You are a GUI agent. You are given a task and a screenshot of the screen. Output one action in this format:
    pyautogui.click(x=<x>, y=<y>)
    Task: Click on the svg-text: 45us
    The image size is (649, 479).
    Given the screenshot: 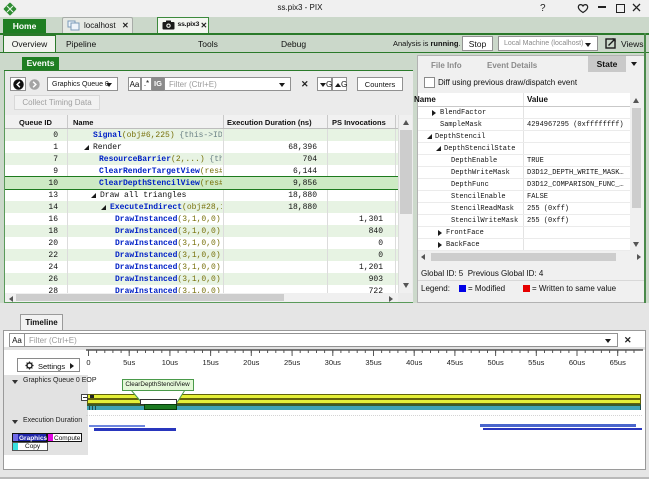 What is the action you would take?
    pyautogui.click(x=455, y=362)
    